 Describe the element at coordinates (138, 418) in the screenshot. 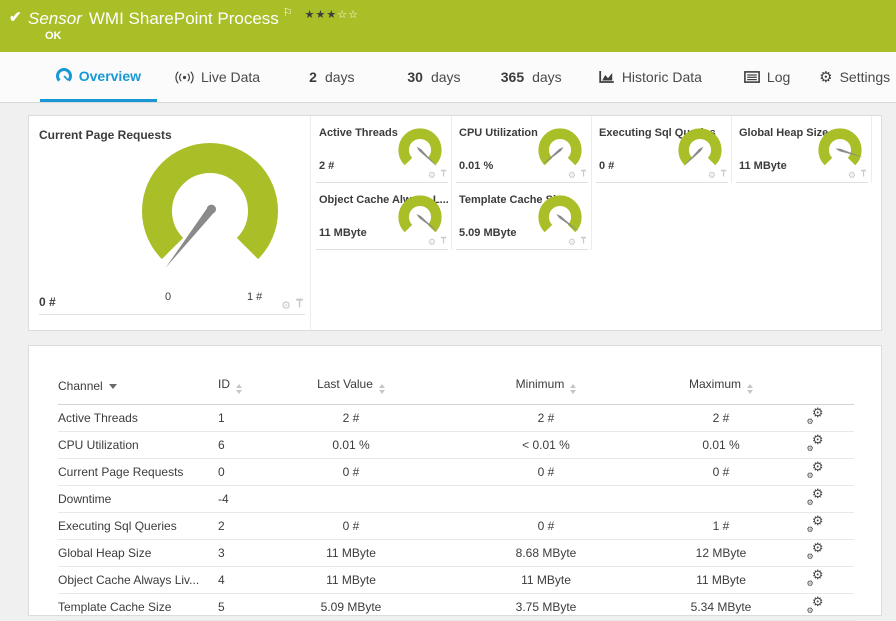

I see `cell-channel: Active Threads` at that location.